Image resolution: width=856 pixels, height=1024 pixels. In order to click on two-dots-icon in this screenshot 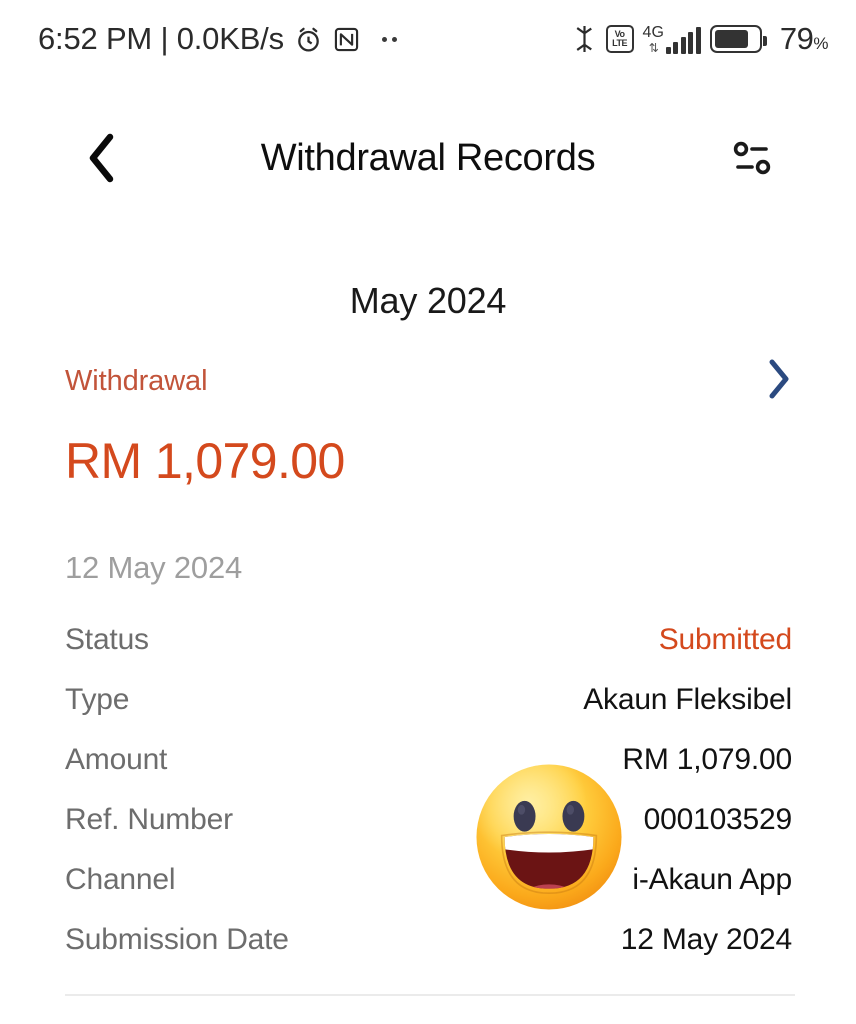, I will do `click(389, 39)`.